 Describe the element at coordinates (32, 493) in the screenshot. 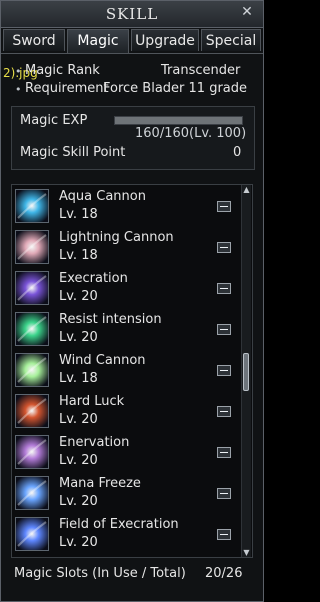

I see `mana-freeze-icon` at that location.